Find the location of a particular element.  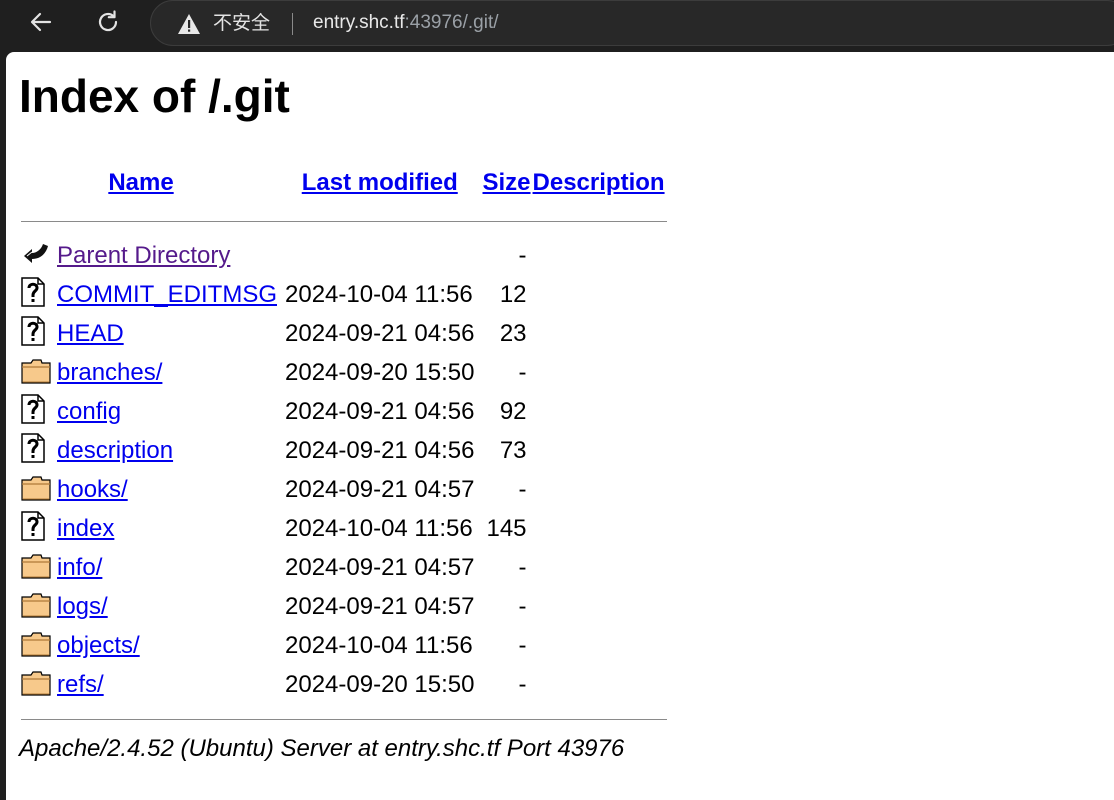

entry-link: config is located at coordinates (89, 411).